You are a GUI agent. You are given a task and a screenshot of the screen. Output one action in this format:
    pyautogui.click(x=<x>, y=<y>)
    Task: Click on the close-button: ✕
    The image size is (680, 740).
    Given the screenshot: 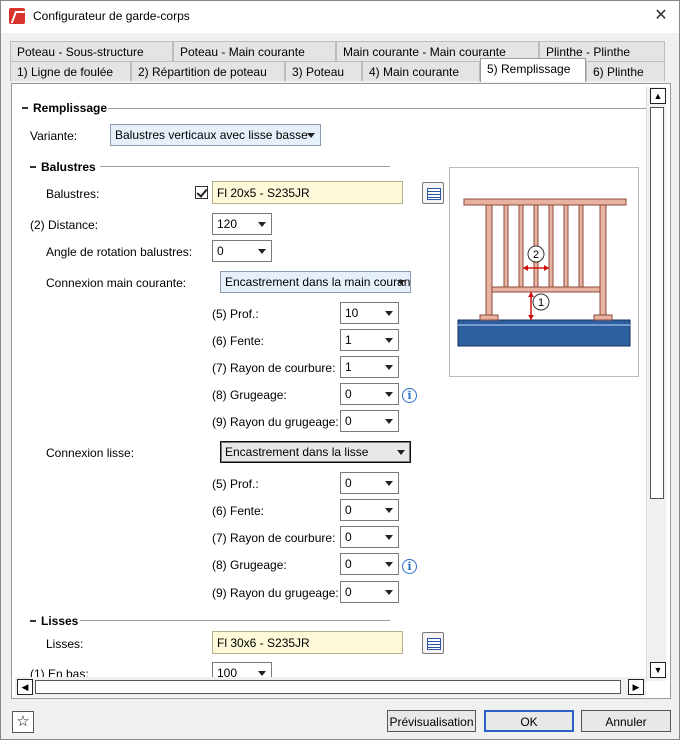 What is the action you would take?
    pyautogui.click(x=661, y=16)
    